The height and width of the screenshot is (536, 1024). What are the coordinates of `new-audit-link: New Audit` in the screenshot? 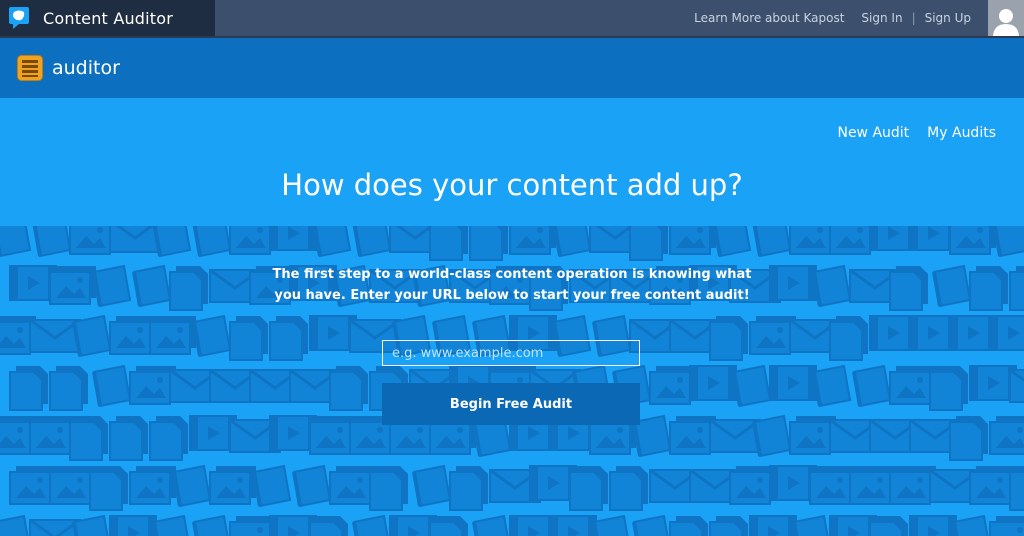 It's located at (873, 133).